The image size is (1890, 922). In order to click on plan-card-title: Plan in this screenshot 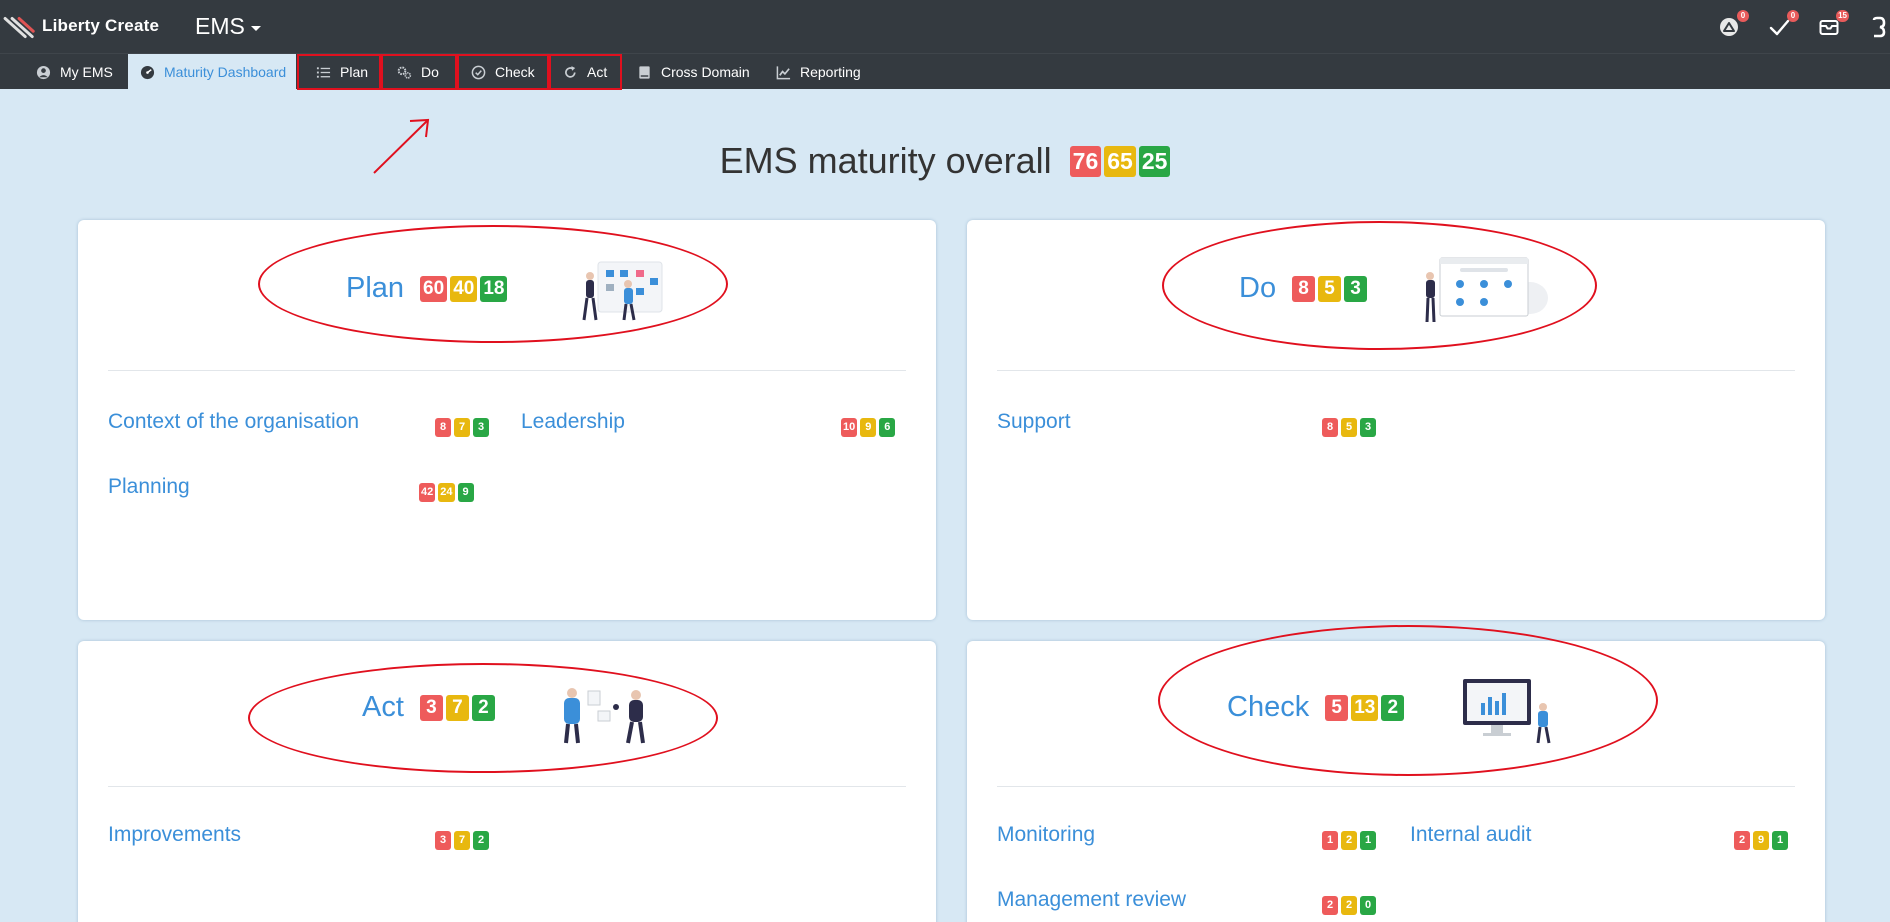, I will do `click(375, 288)`.